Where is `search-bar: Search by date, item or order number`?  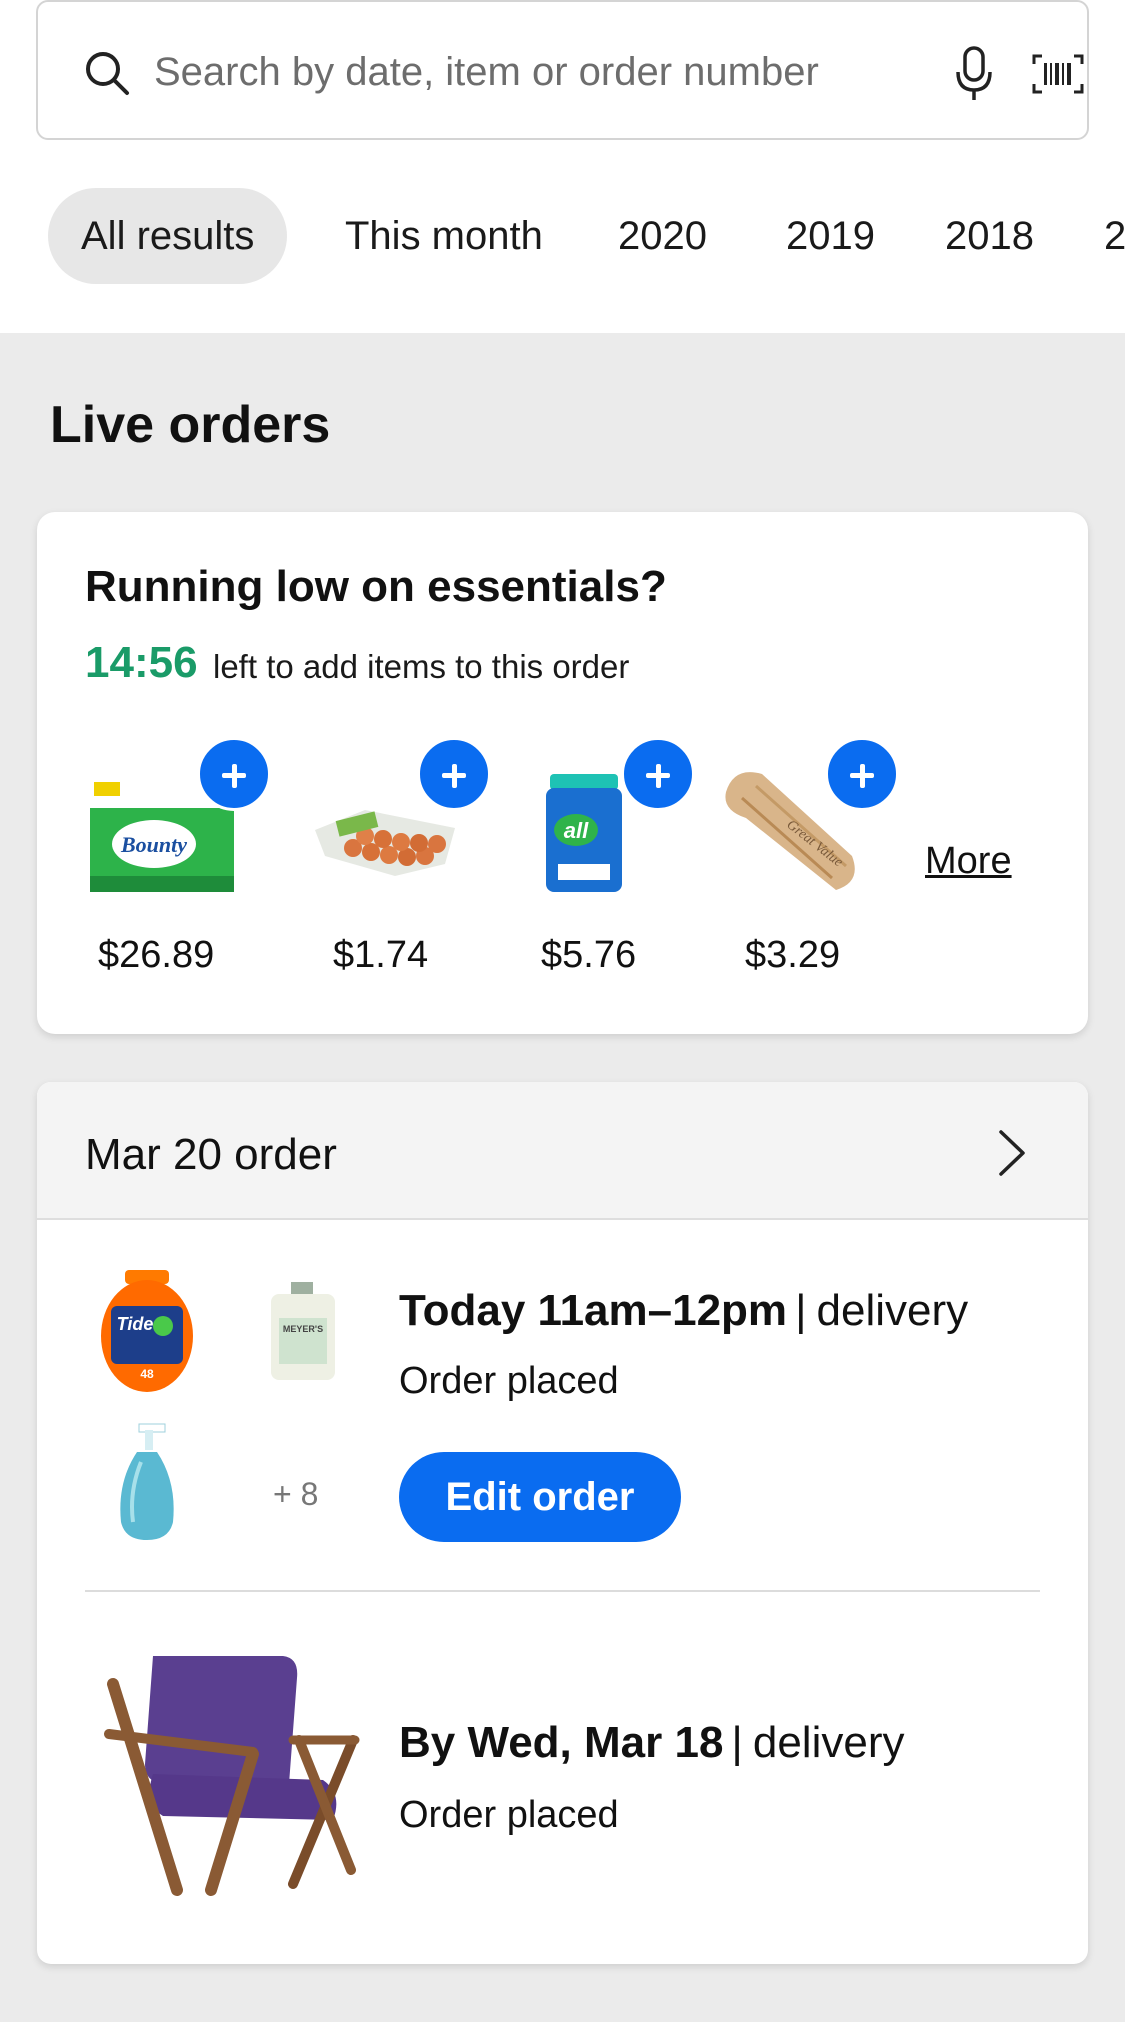
search-bar: Search by date, item or order number is located at coordinates (562, 70).